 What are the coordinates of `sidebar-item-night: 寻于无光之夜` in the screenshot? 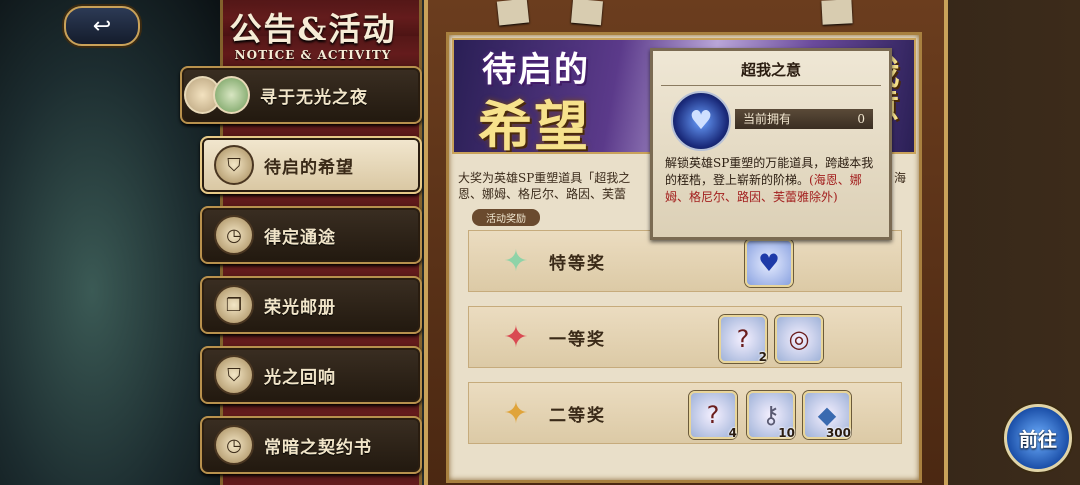 It's located at (301, 95).